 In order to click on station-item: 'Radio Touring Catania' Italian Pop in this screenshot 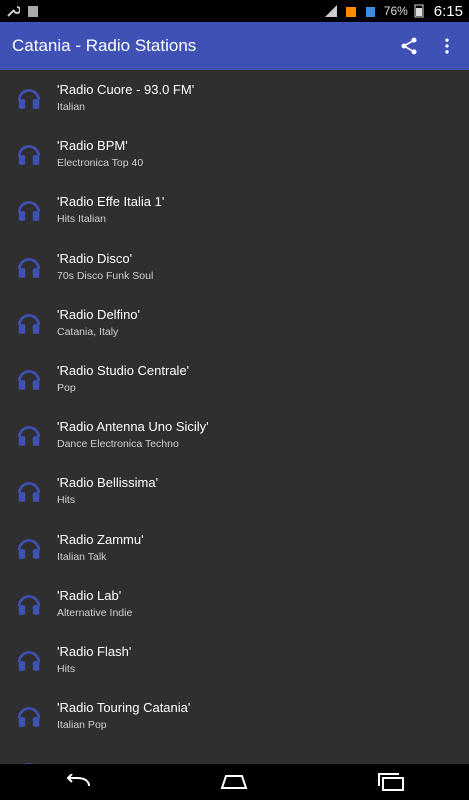, I will do `click(234, 716)`.